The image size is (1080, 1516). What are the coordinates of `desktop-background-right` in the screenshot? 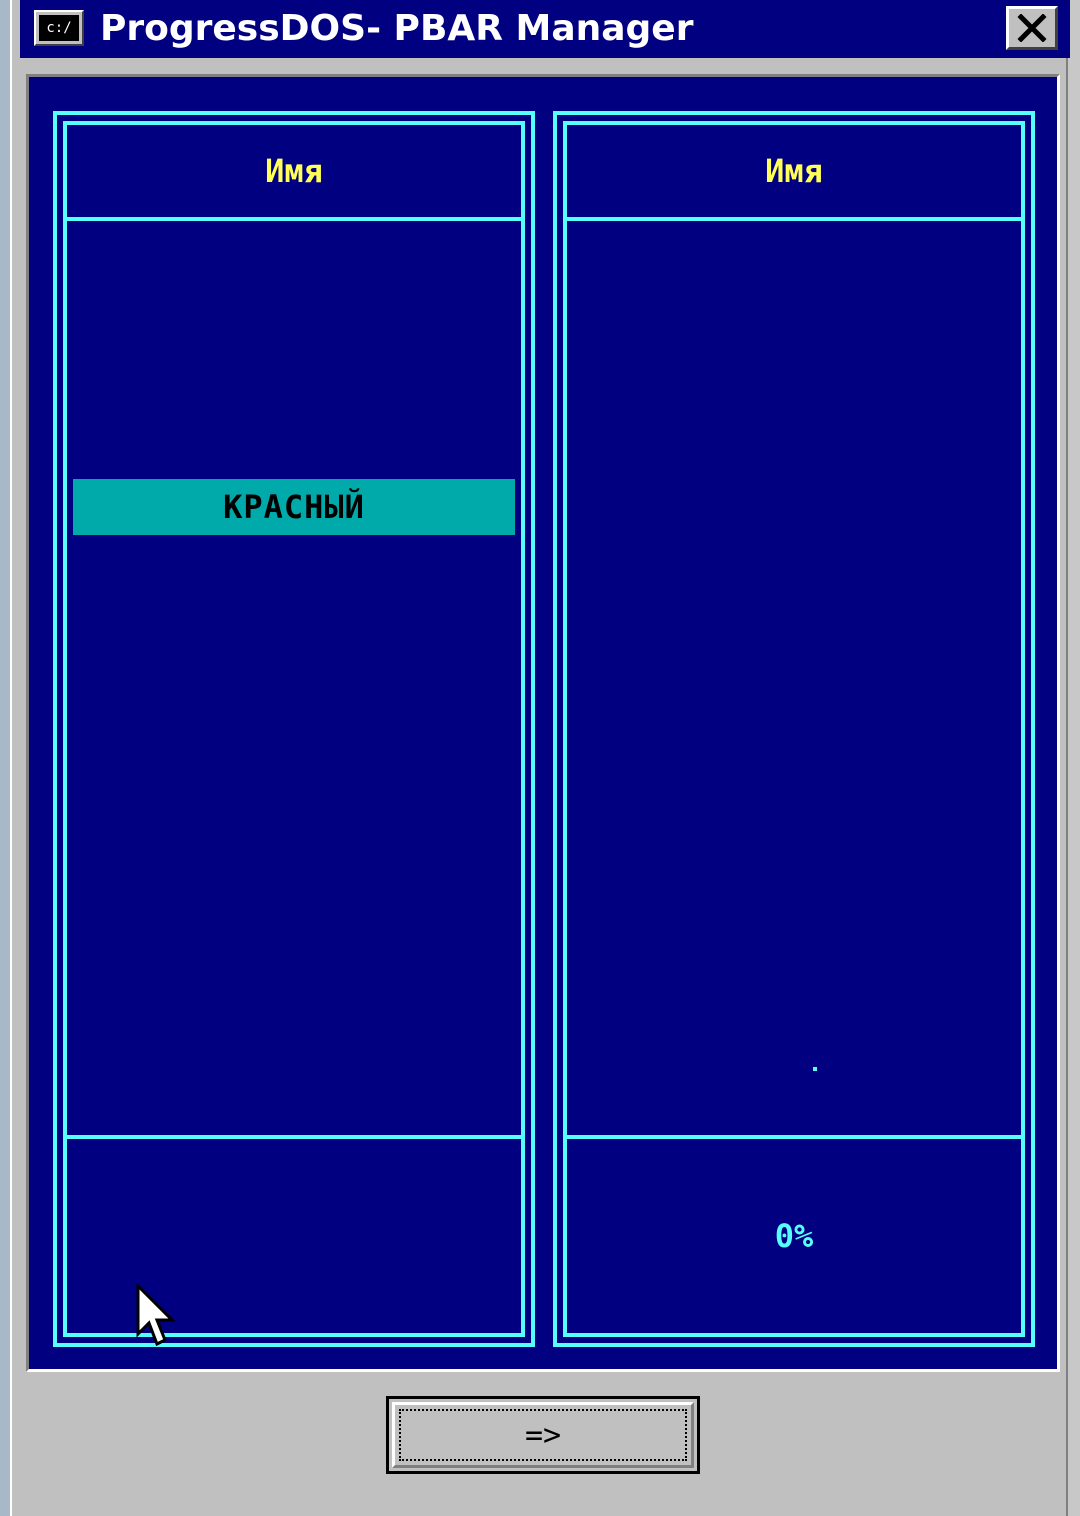 It's located at (1074, 758).